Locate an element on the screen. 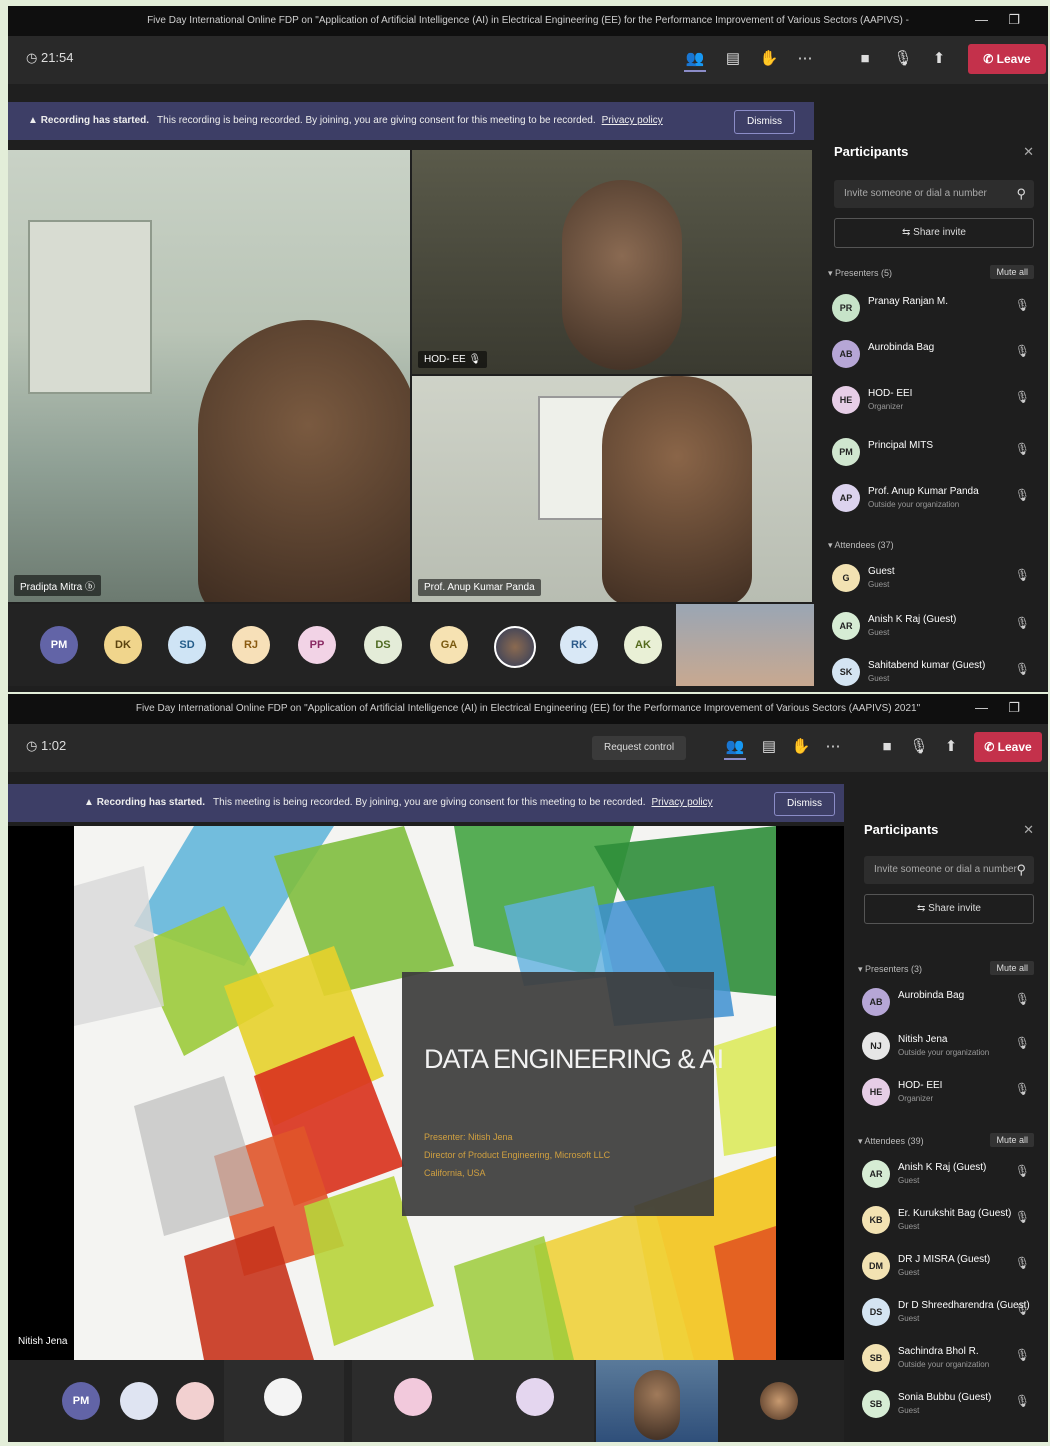 The width and height of the screenshot is (1050, 1446). participant-avatar: AP is located at coordinates (846, 498).